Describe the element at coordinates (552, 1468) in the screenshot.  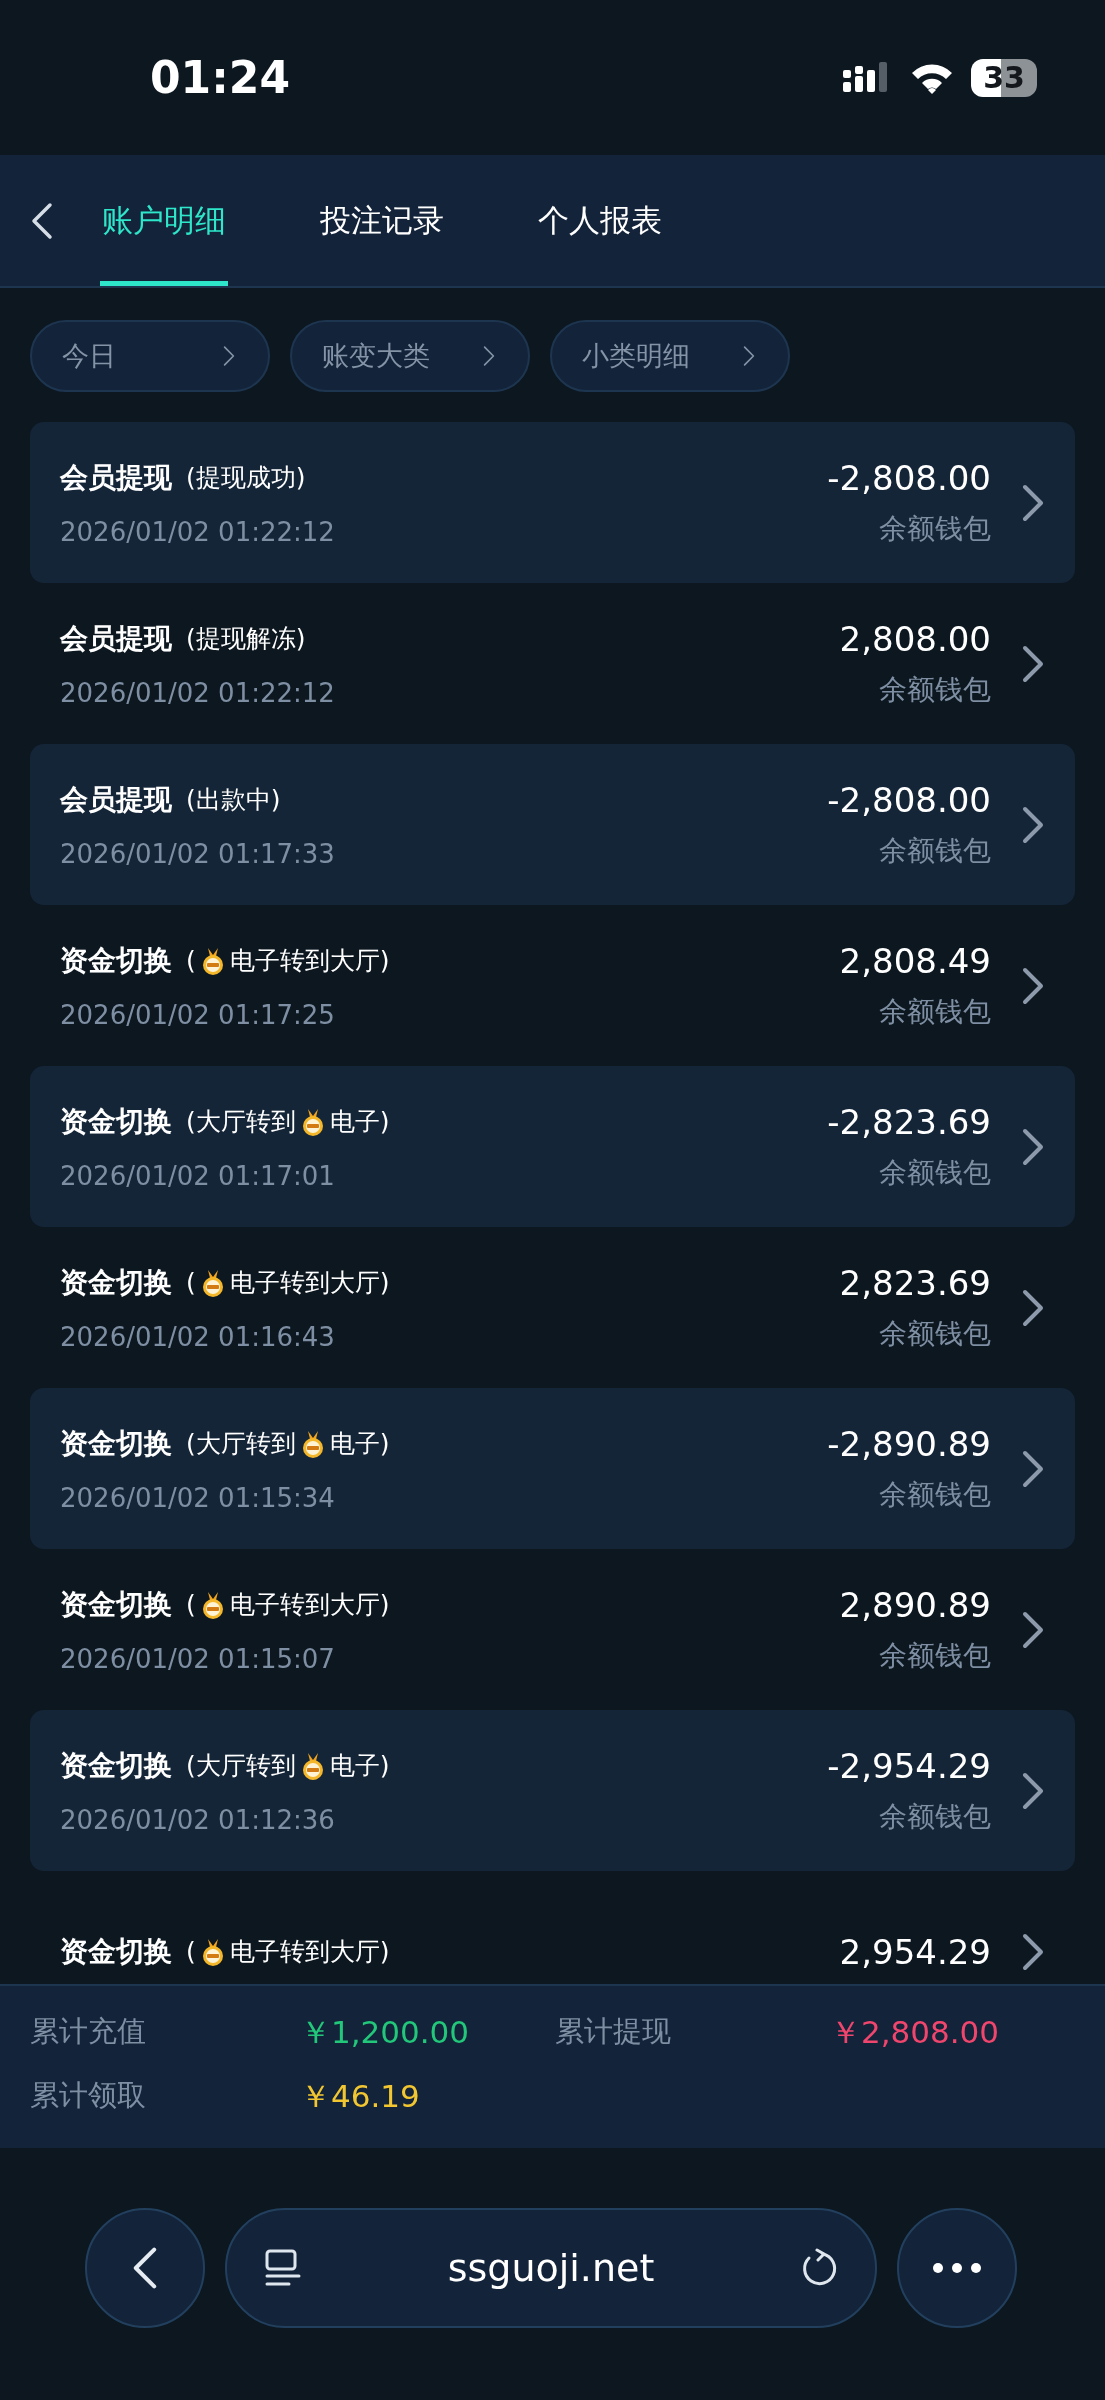
I see `record-card: 资金切换 (大厅转到 电子) 2026/01/02 01:15:34 -2,890.89 余额钱包` at that location.